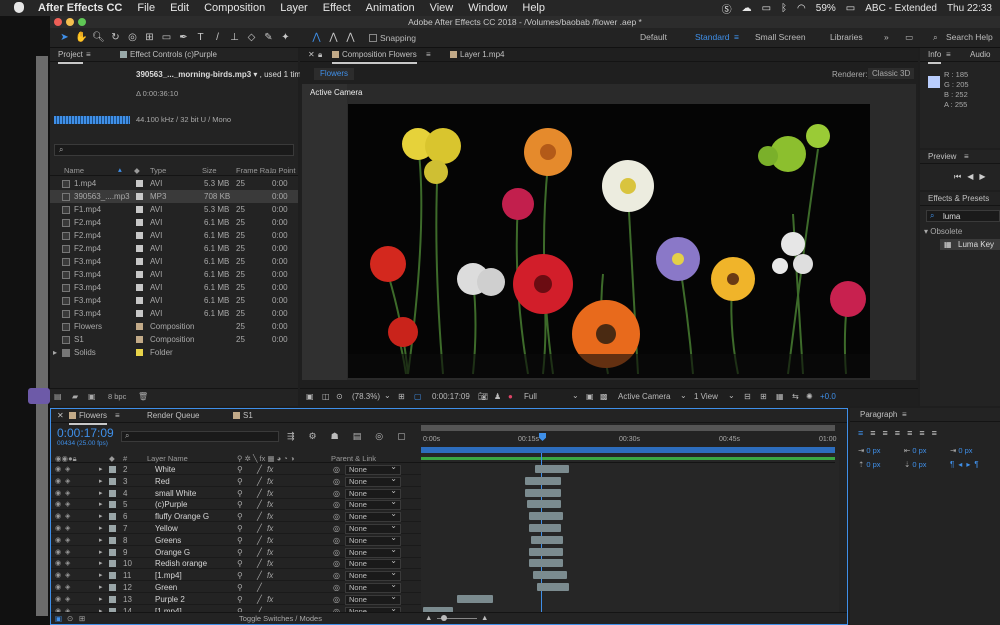  I want to click on menu-effect: Effect, so click(337, 8).